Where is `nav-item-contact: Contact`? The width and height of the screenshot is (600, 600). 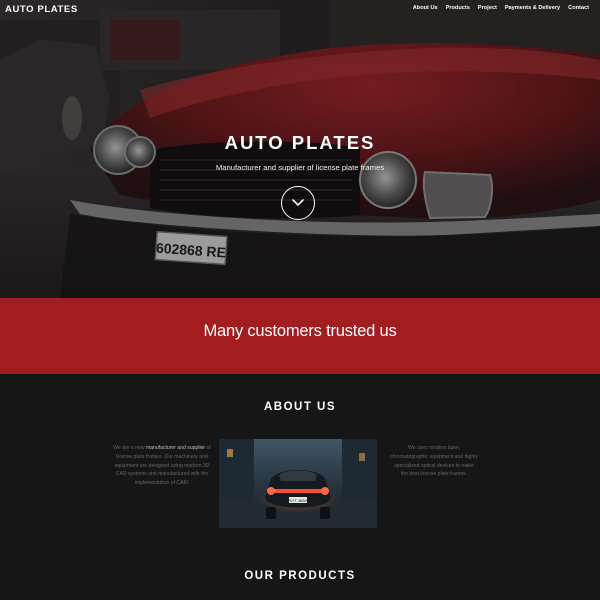
nav-item-contact: Contact is located at coordinates (578, 8).